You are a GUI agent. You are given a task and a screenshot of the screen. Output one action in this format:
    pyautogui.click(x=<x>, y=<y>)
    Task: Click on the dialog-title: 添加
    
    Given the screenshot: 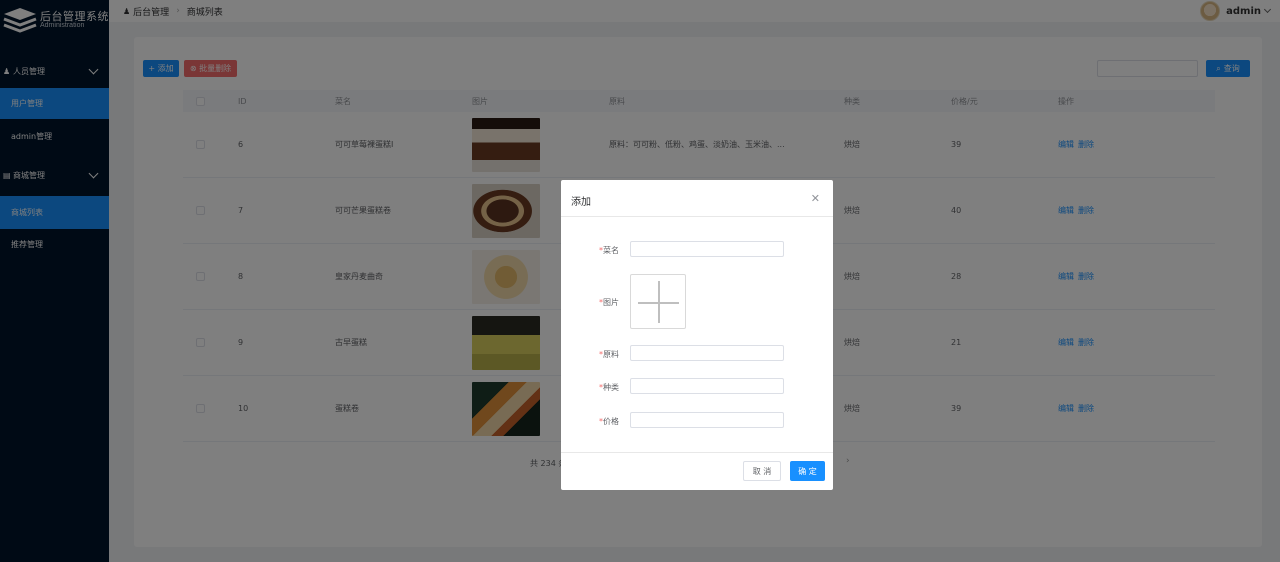 What is the action you would take?
    pyautogui.click(x=581, y=202)
    